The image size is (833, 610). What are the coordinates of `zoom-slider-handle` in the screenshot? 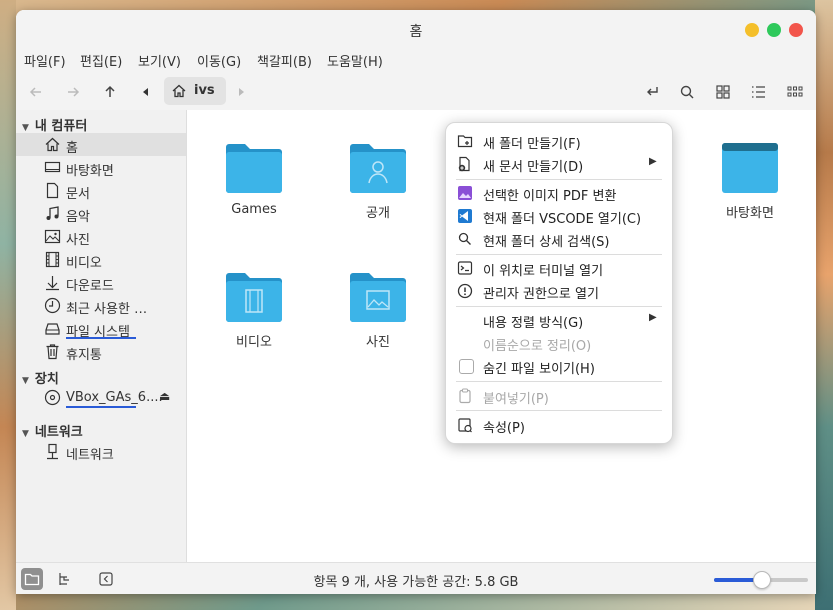 It's located at (762, 580).